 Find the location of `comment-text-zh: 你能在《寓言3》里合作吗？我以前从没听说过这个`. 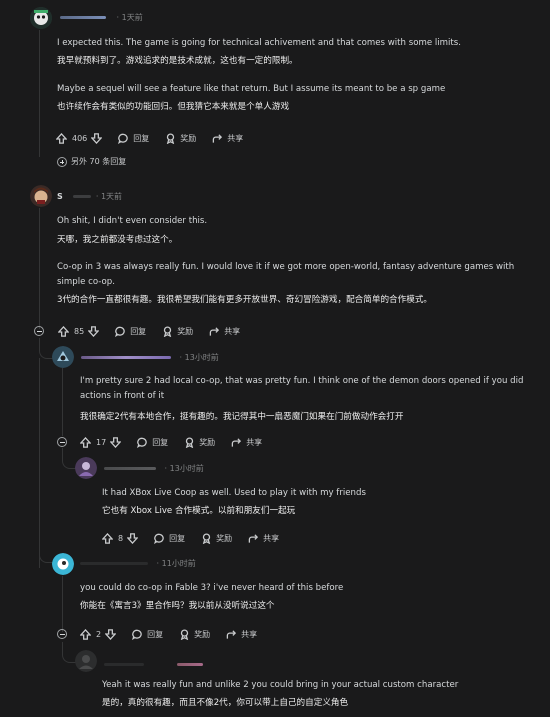

comment-text-zh: 你能在《寓言3》里合作吗？我以前从没听说过这个 is located at coordinates (177, 606).